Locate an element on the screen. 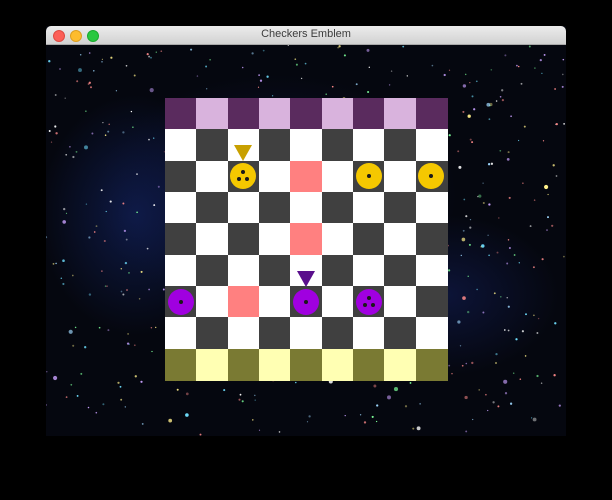  title-bar: Checkers Emblem is located at coordinates (306, 35).